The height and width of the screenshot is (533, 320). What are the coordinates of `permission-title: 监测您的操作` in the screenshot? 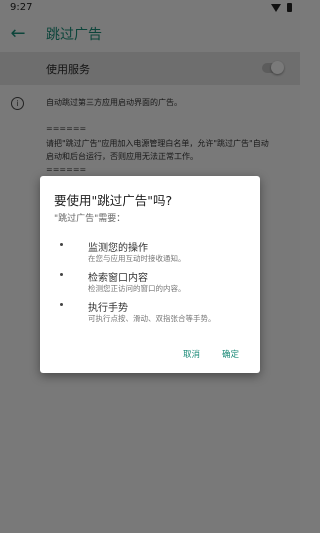 It's located at (118, 248).